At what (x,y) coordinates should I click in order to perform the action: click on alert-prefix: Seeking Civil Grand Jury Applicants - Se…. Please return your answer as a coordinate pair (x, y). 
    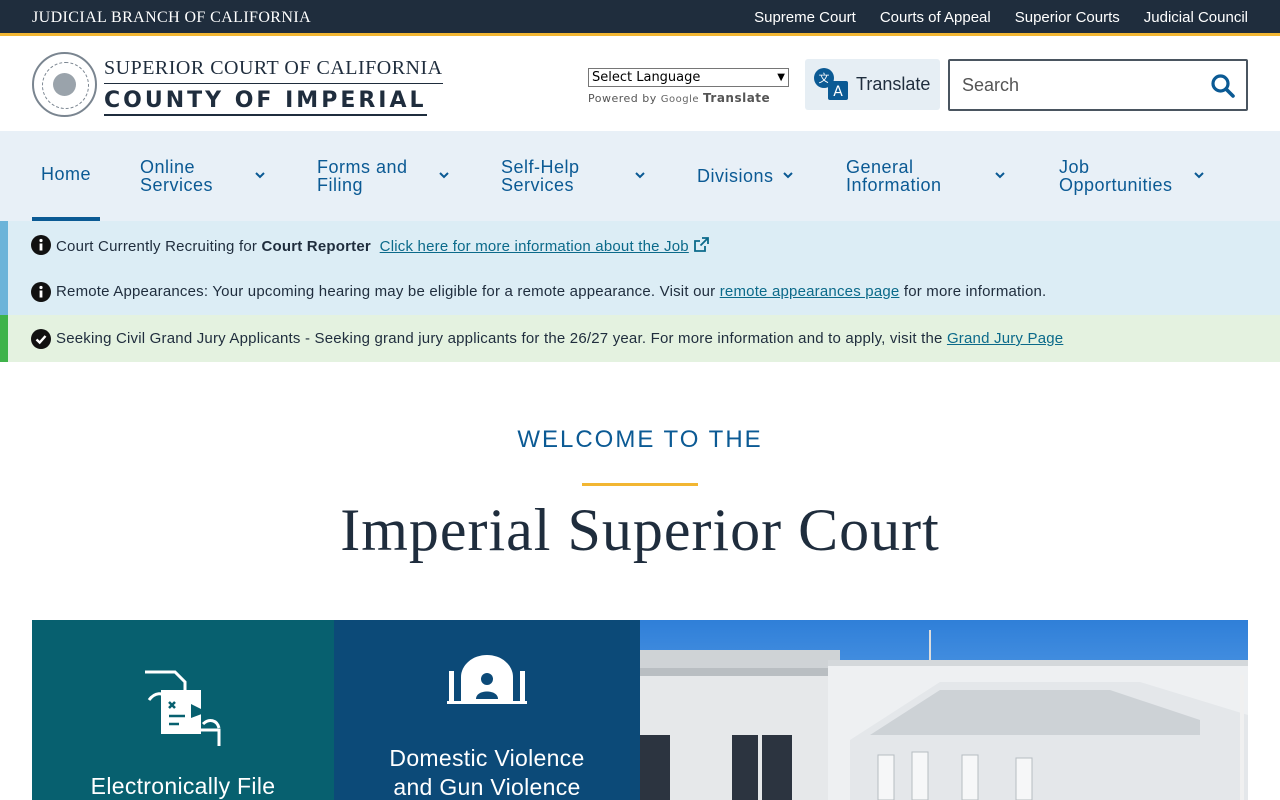
    Looking at the image, I should click on (501, 338).